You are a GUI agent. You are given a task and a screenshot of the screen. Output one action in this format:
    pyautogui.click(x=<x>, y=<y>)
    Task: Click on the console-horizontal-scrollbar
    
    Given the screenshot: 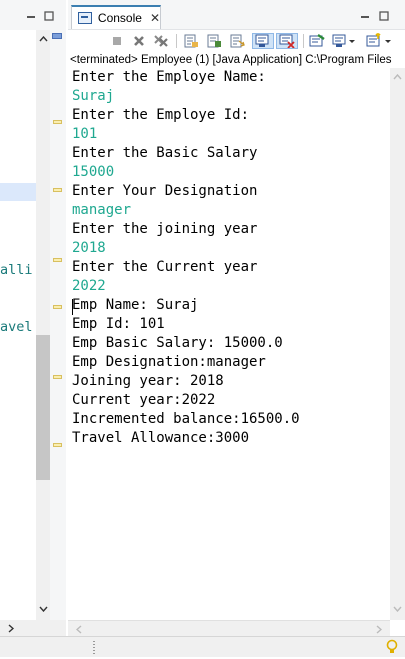 What is the action you would take?
    pyautogui.click(x=229, y=628)
    